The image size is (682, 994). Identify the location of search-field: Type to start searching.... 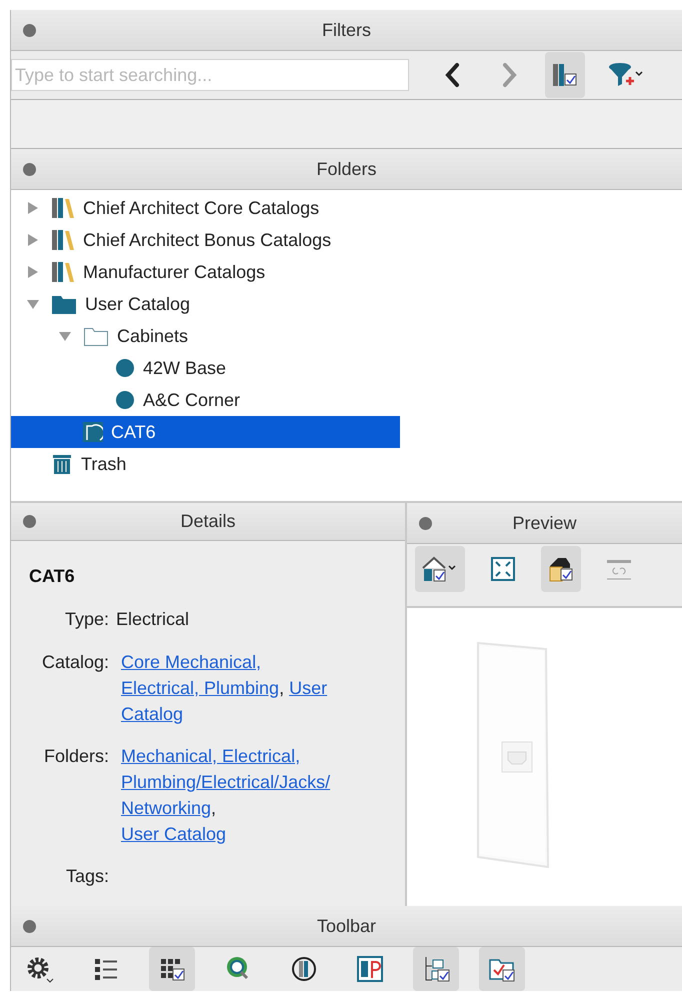
(210, 75).